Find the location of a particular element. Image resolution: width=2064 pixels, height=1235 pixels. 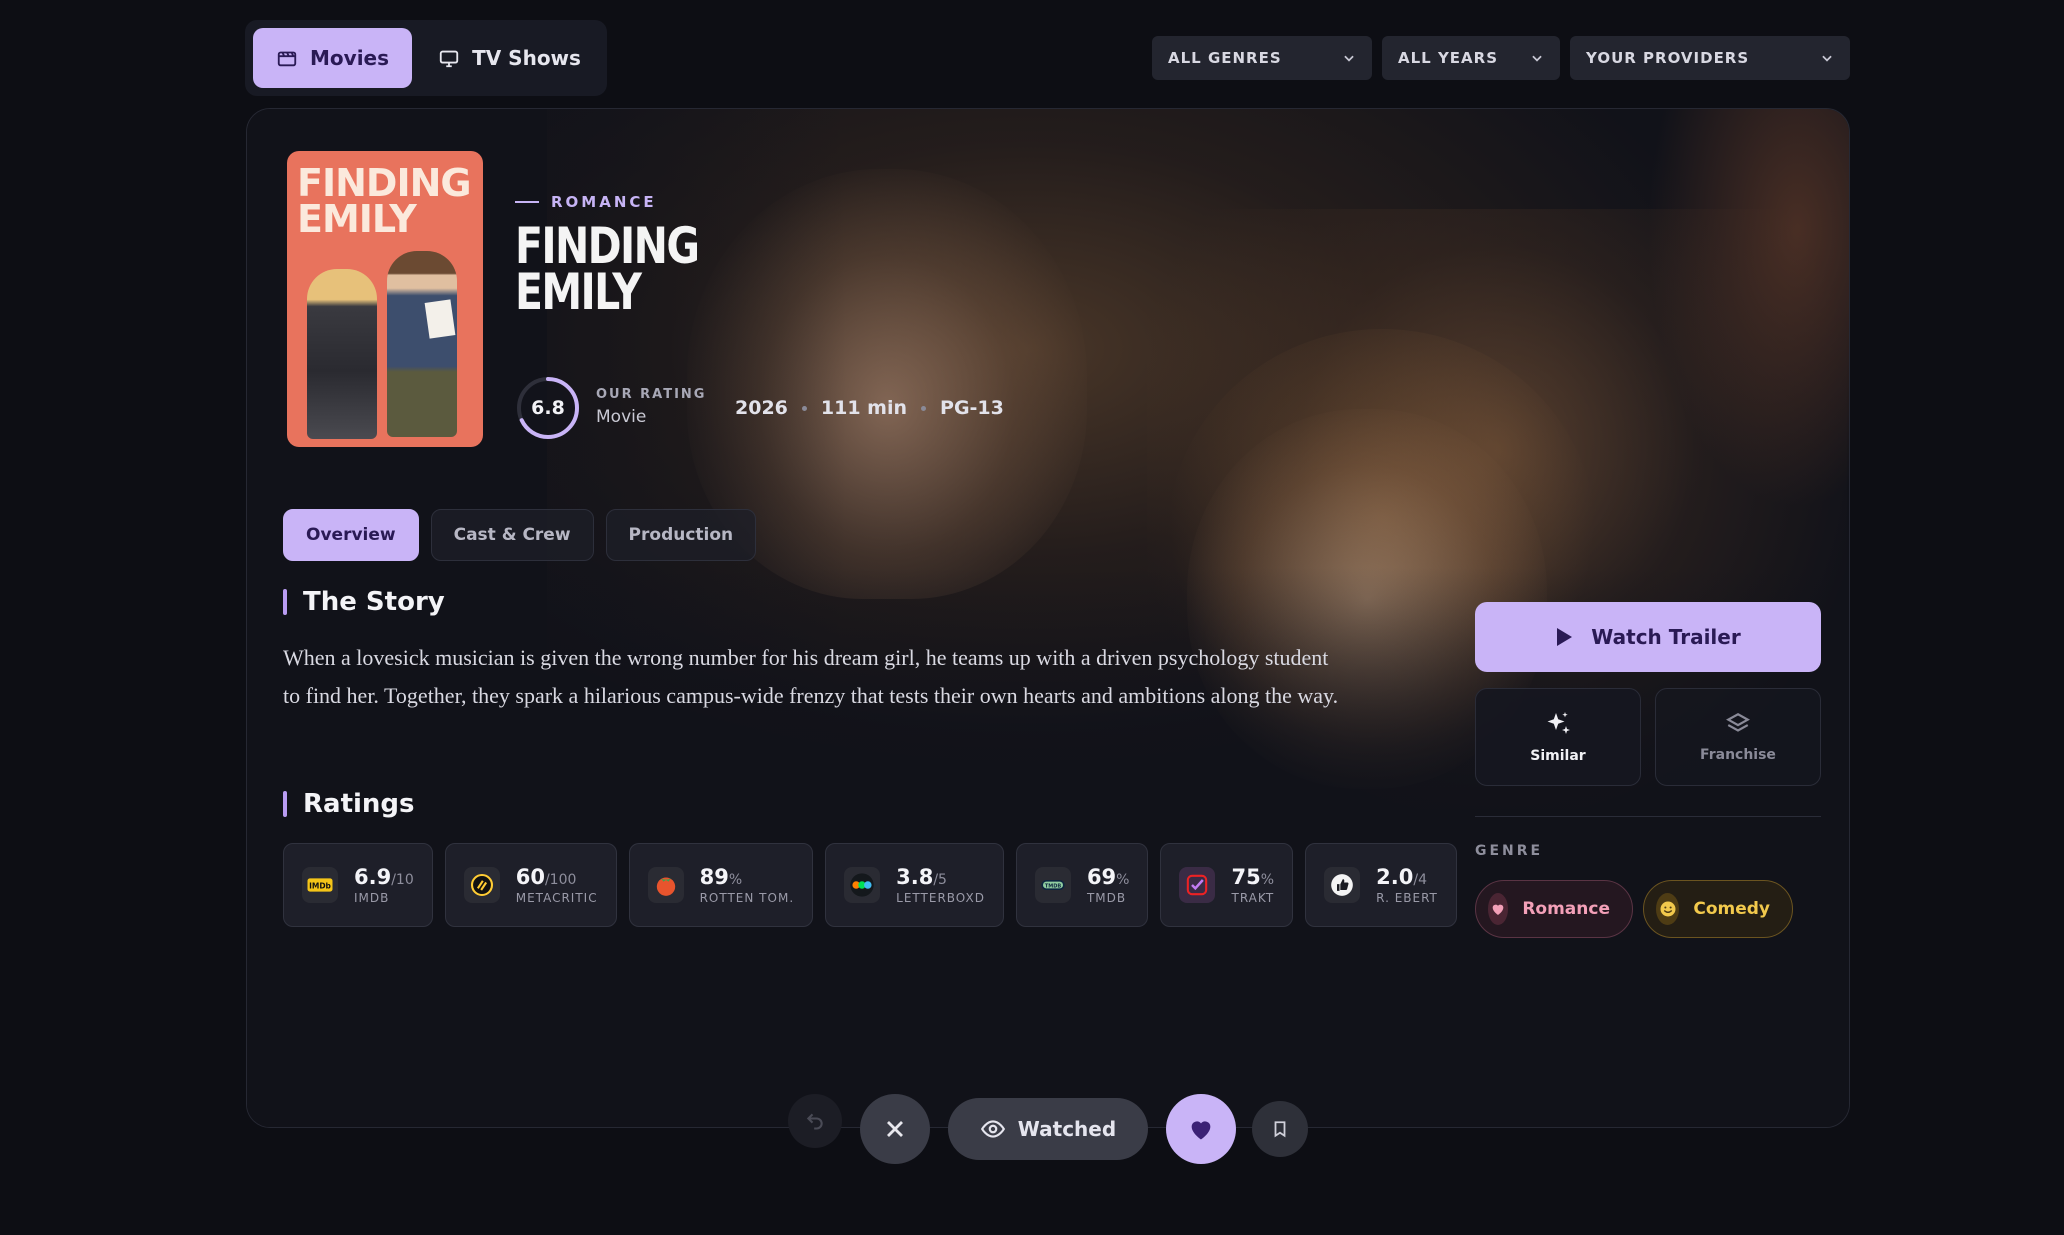

tab-cast-crew: Cast & Crew is located at coordinates (512, 535).